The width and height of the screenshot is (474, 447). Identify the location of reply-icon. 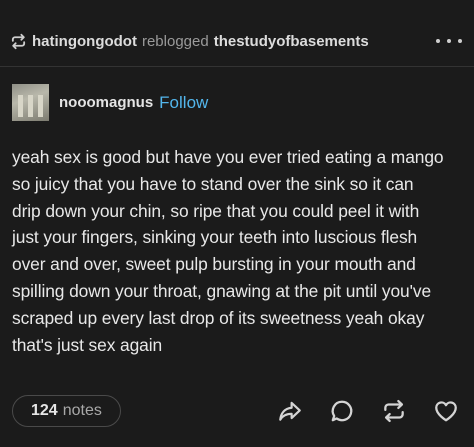
(342, 411).